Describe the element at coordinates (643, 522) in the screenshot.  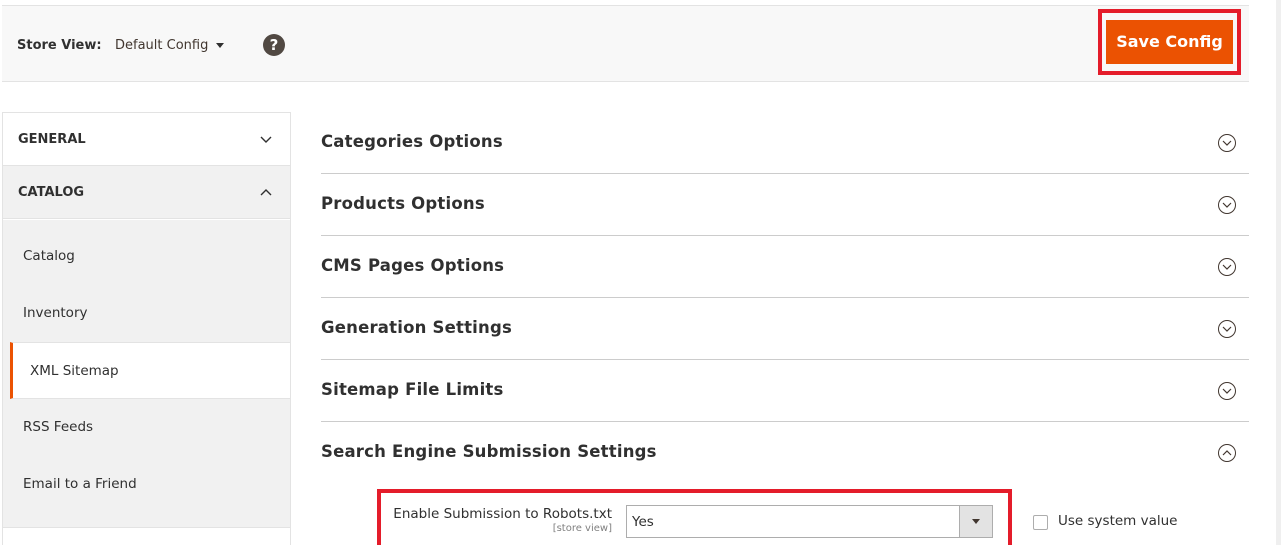
I see `select-value: Yes` at that location.